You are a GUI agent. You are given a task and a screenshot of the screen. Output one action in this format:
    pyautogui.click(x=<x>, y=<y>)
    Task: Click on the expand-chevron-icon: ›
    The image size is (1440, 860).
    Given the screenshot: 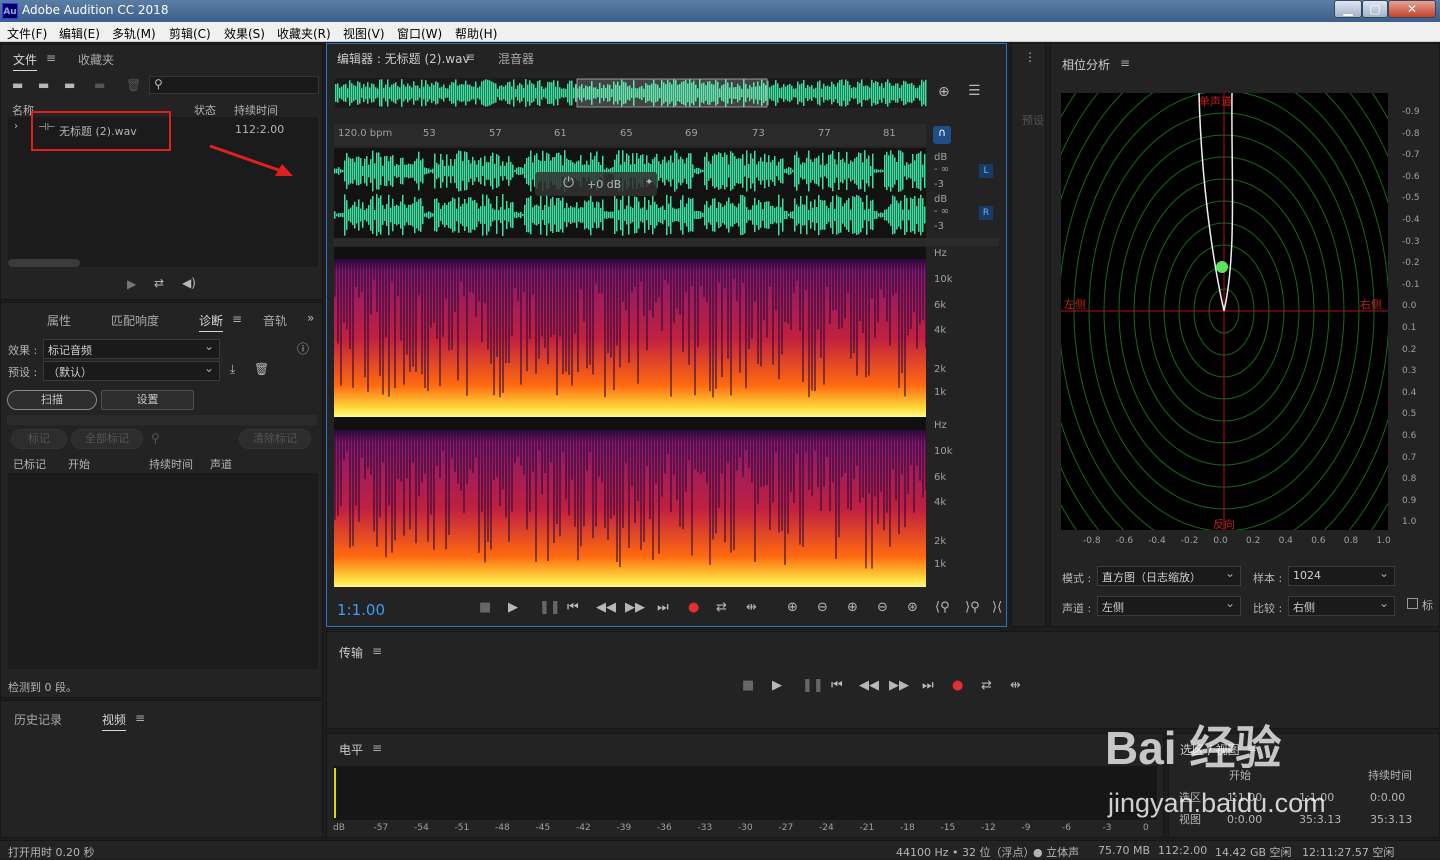 What is the action you would take?
    pyautogui.click(x=16, y=126)
    